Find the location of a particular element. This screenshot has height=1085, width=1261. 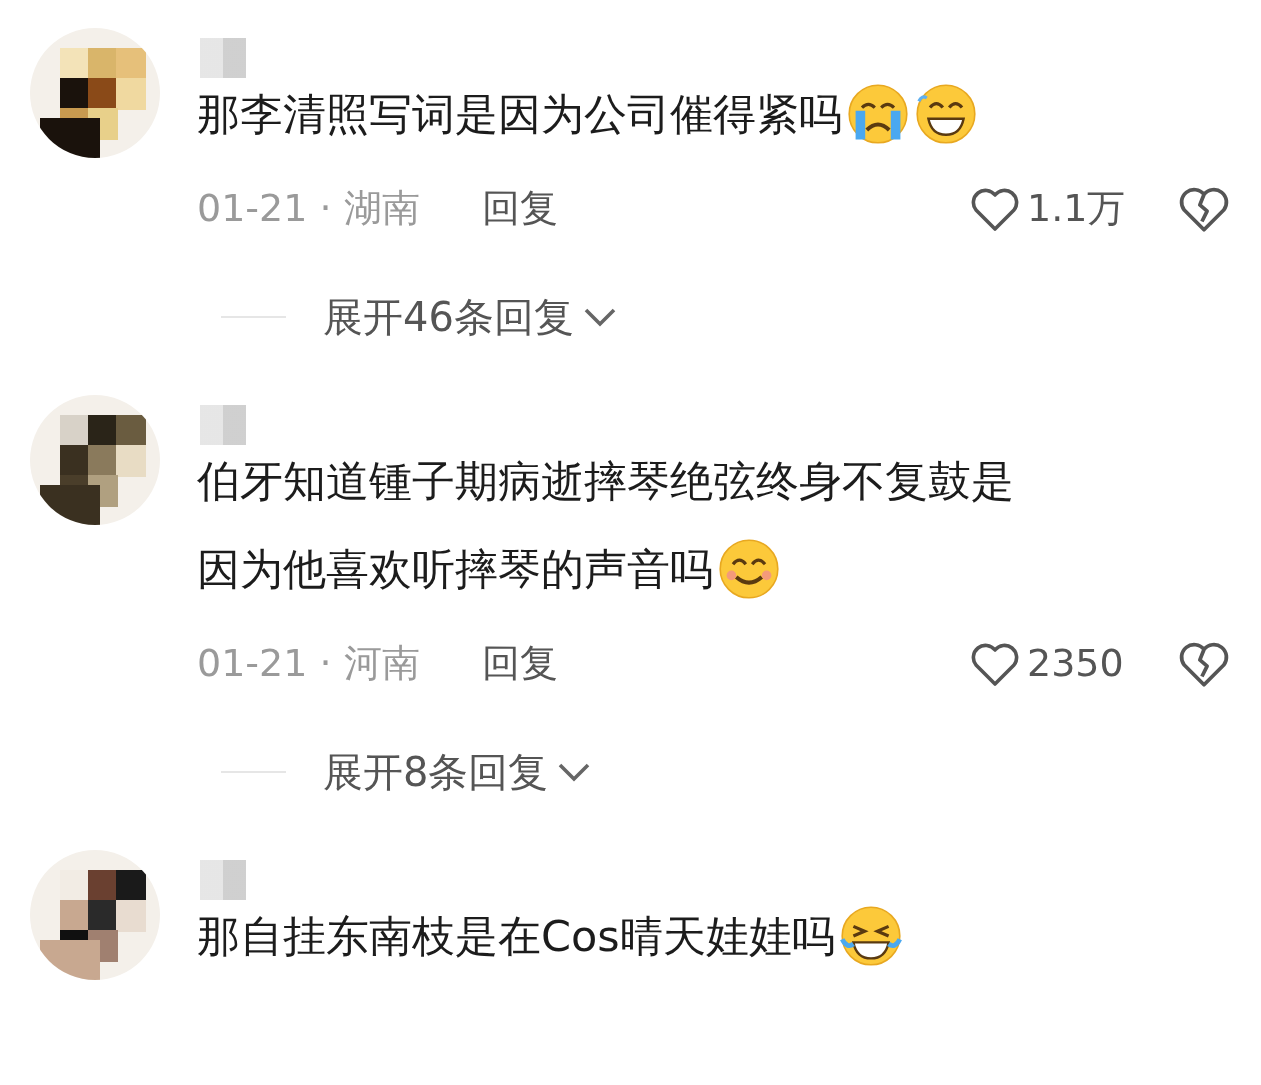

like-count: 1.1万 is located at coordinates (1077, 208).